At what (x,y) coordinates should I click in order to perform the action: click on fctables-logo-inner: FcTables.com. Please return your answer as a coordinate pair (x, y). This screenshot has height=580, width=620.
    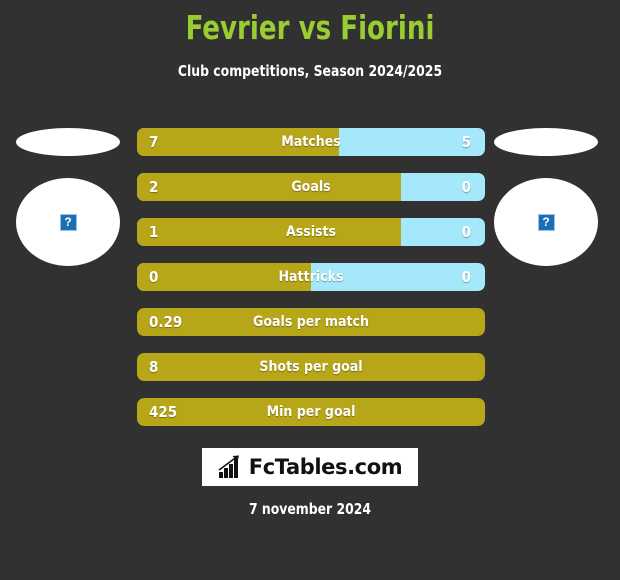
    Looking at the image, I should click on (310, 467).